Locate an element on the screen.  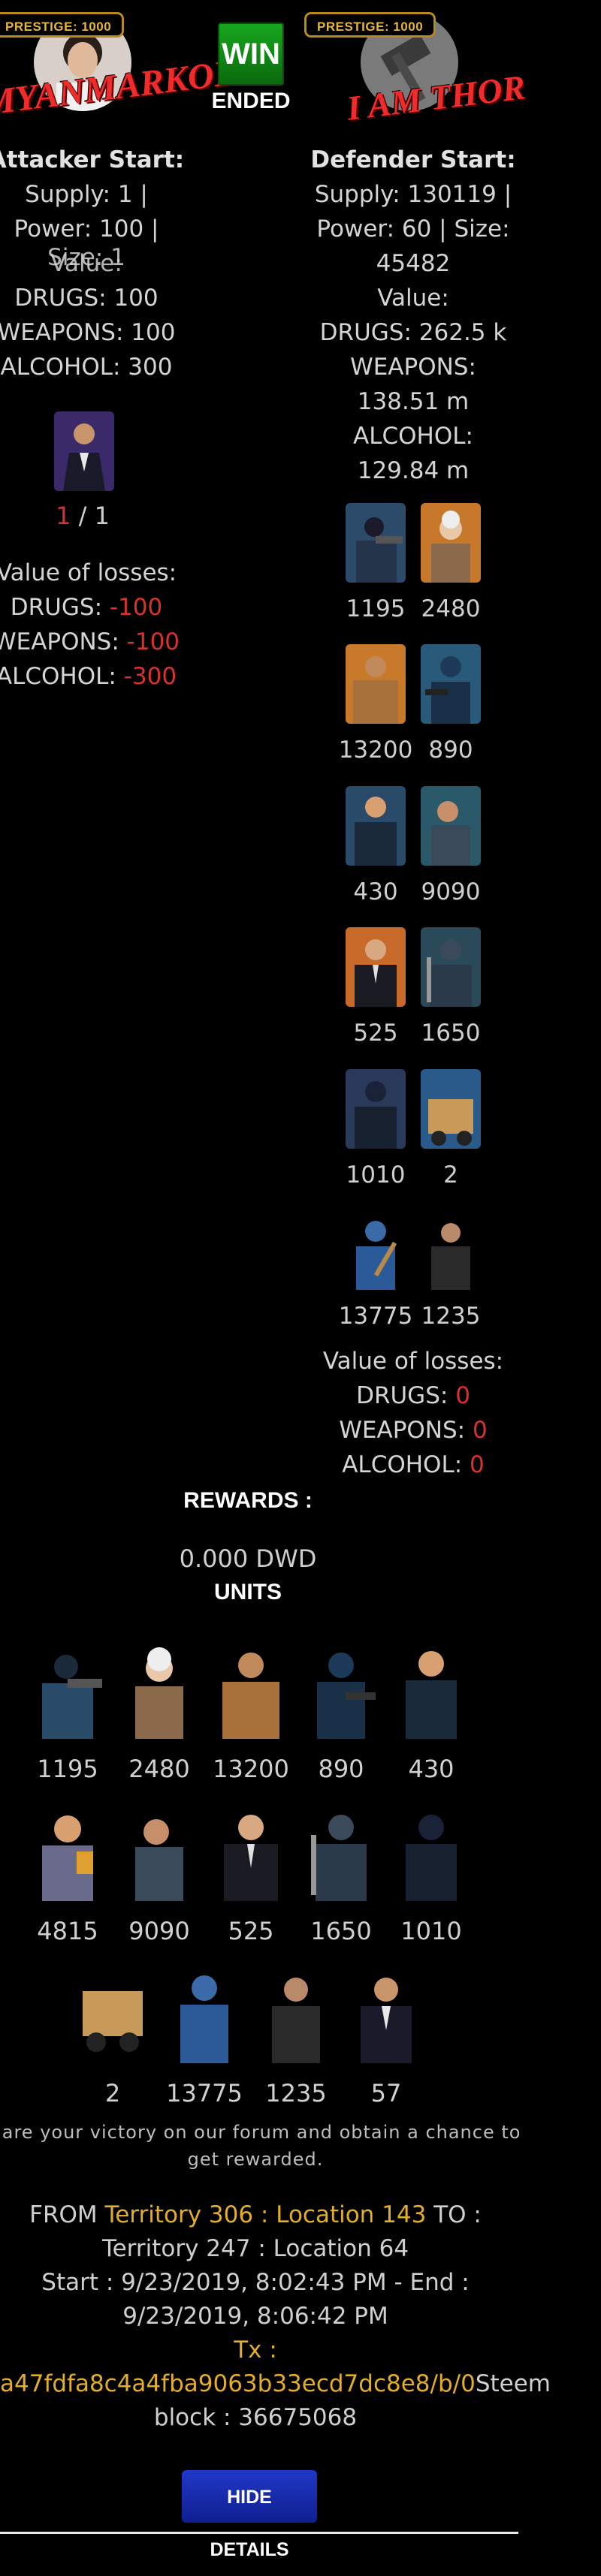
defender-unit-count: 2 is located at coordinates (450, 1175).